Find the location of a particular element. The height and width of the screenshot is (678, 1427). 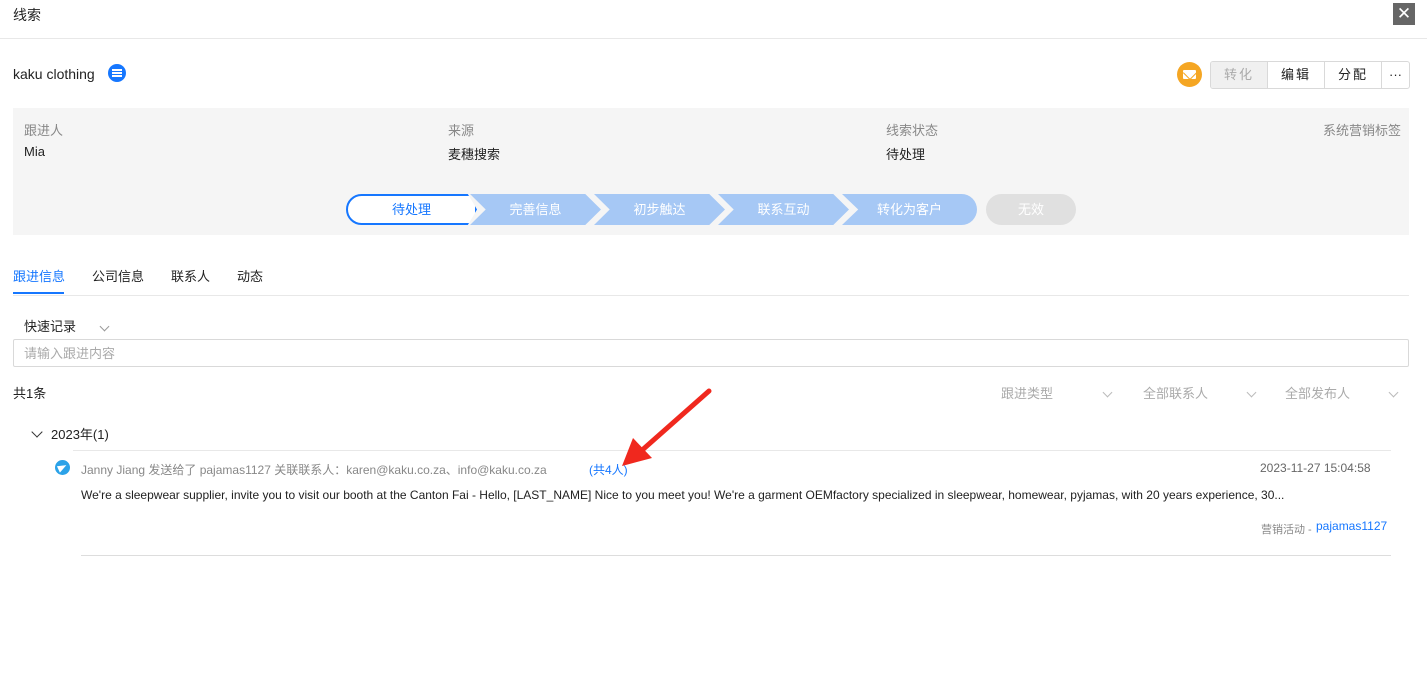

tab-contacts: 联系人 is located at coordinates (190, 275).